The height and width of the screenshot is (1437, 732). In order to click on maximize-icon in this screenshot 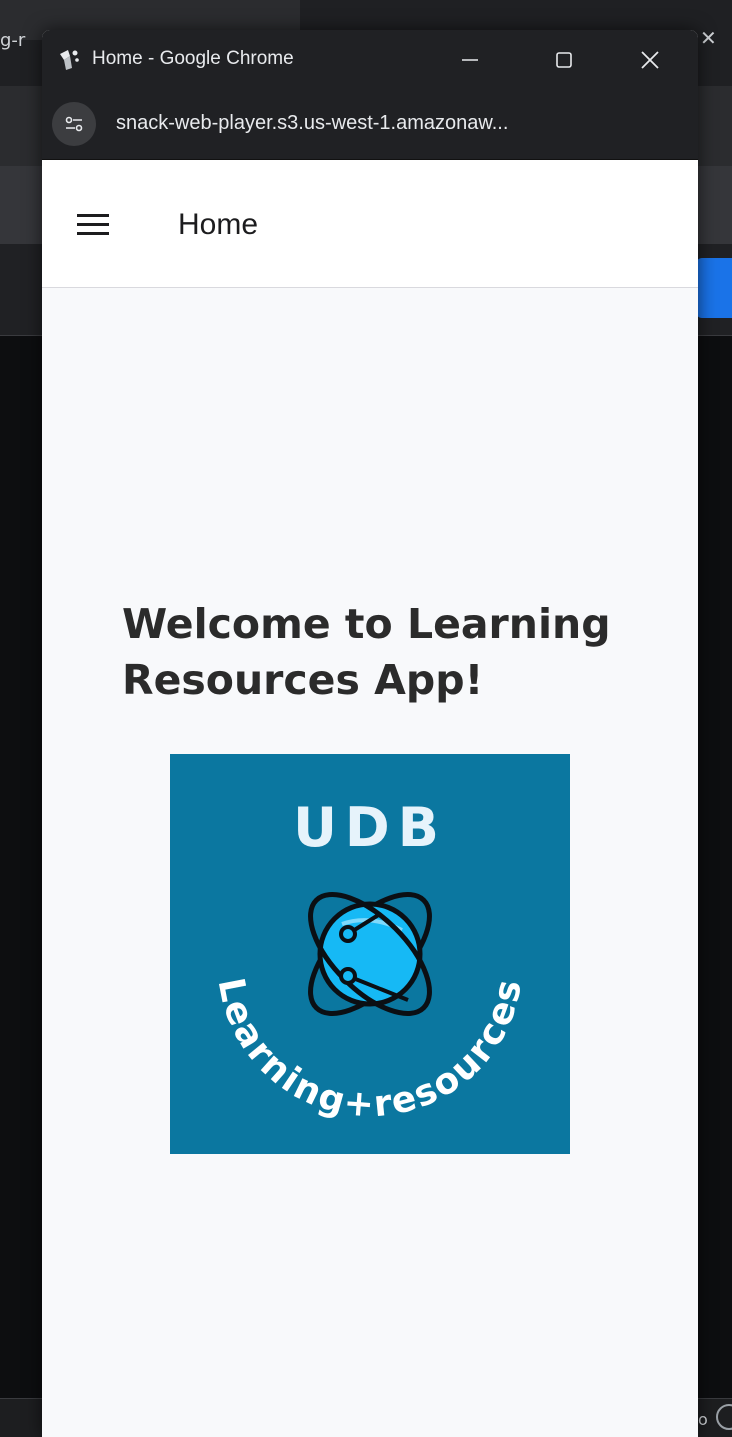, I will do `click(564, 60)`.